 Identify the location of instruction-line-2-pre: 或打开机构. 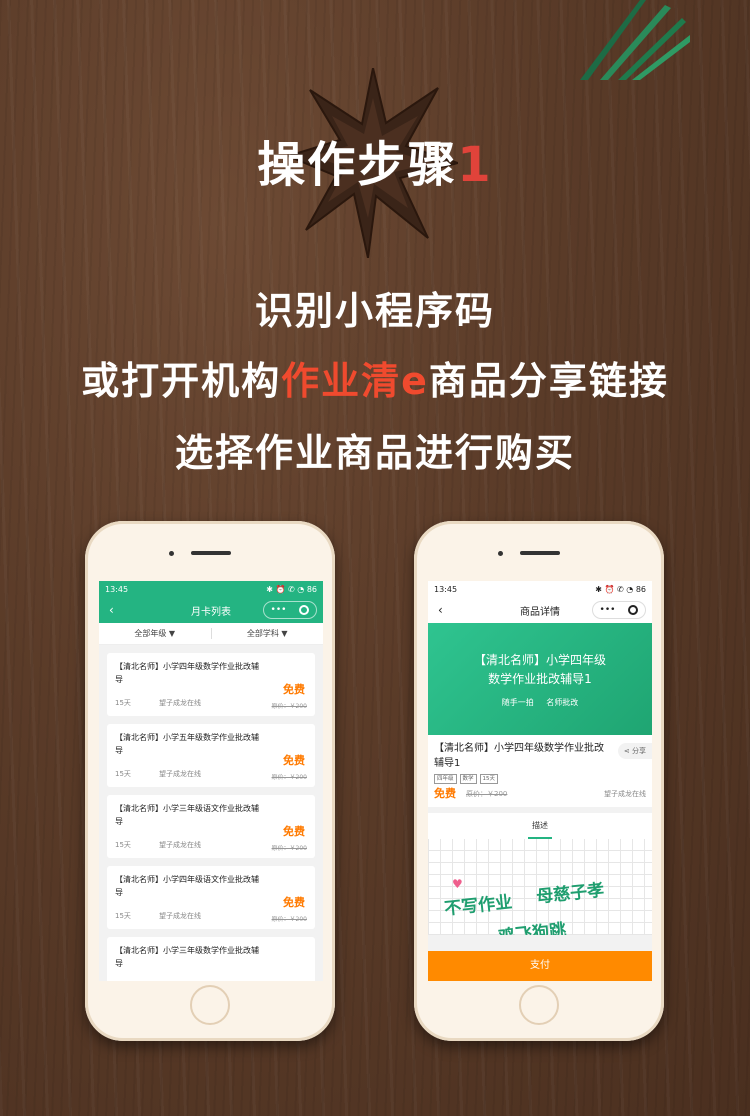
(181, 381).